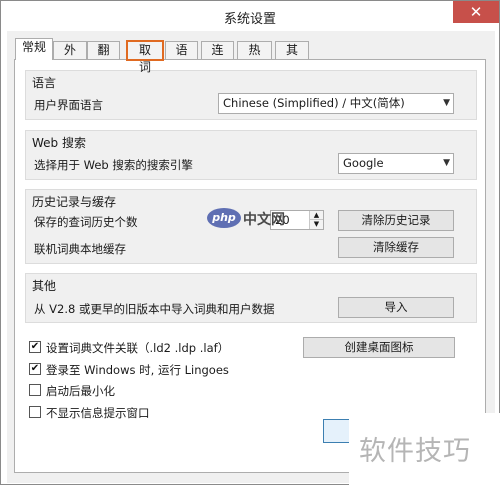 This screenshot has height=486, width=500. I want to click on title-bar: 系统设置 ✕, so click(250, 16).